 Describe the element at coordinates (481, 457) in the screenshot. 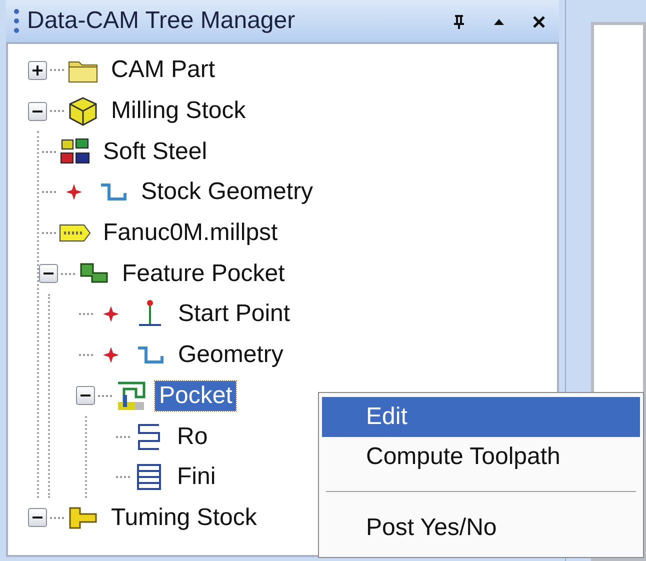

I see `menu-item: Compute Toolpath` at that location.